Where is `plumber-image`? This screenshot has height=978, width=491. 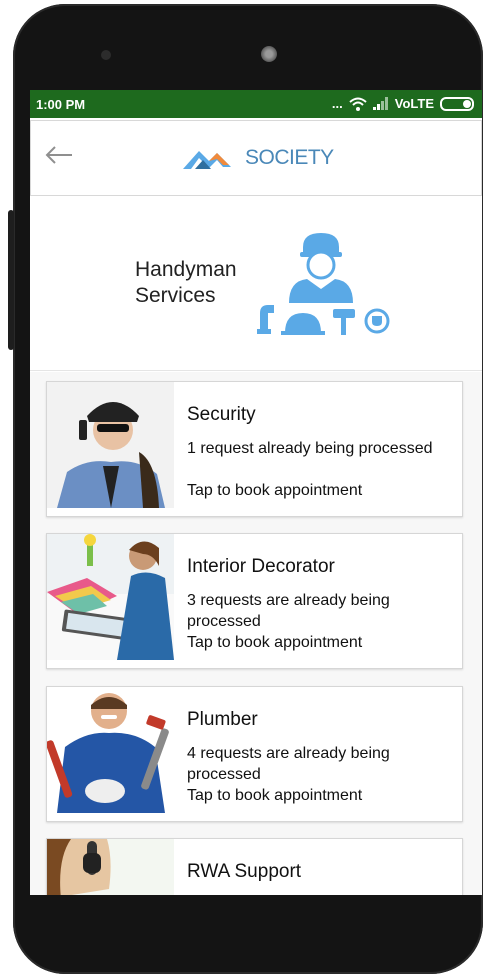 plumber-image is located at coordinates (110, 750).